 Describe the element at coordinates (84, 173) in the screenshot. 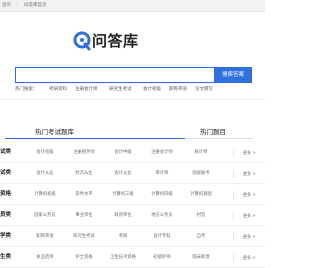

I see `exam-link: 经济从业` at that location.